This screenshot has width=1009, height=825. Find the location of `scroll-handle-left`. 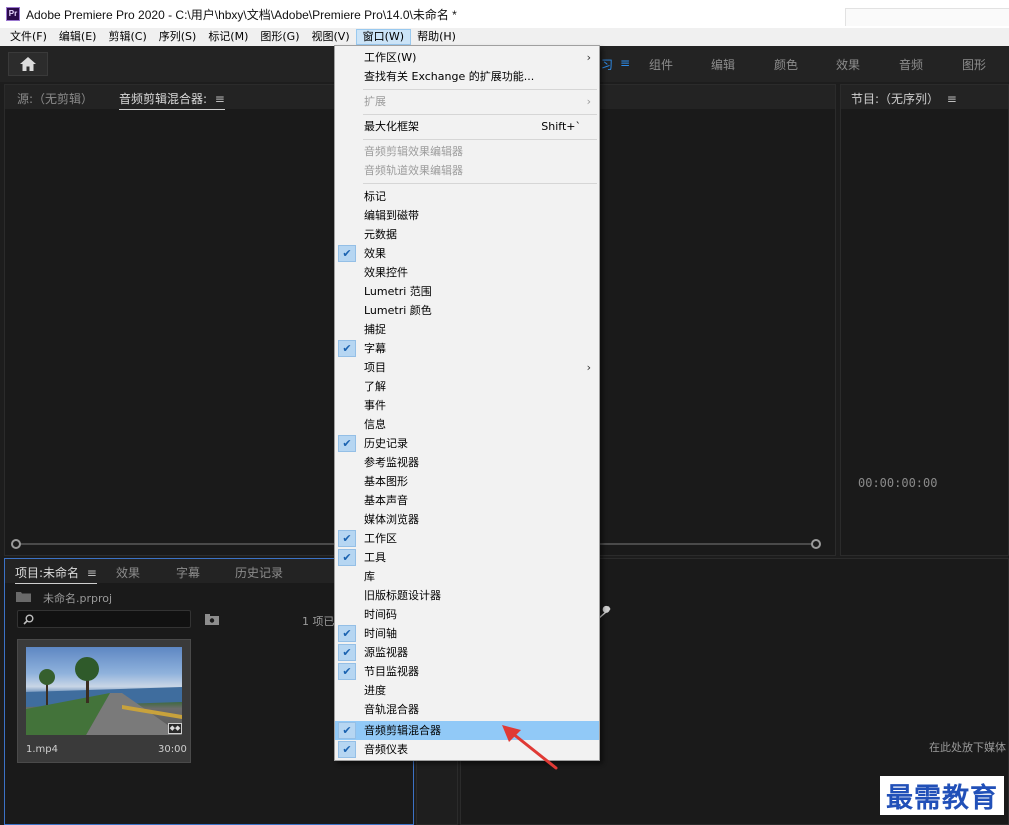

scroll-handle-left is located at coordinates (16, 544).